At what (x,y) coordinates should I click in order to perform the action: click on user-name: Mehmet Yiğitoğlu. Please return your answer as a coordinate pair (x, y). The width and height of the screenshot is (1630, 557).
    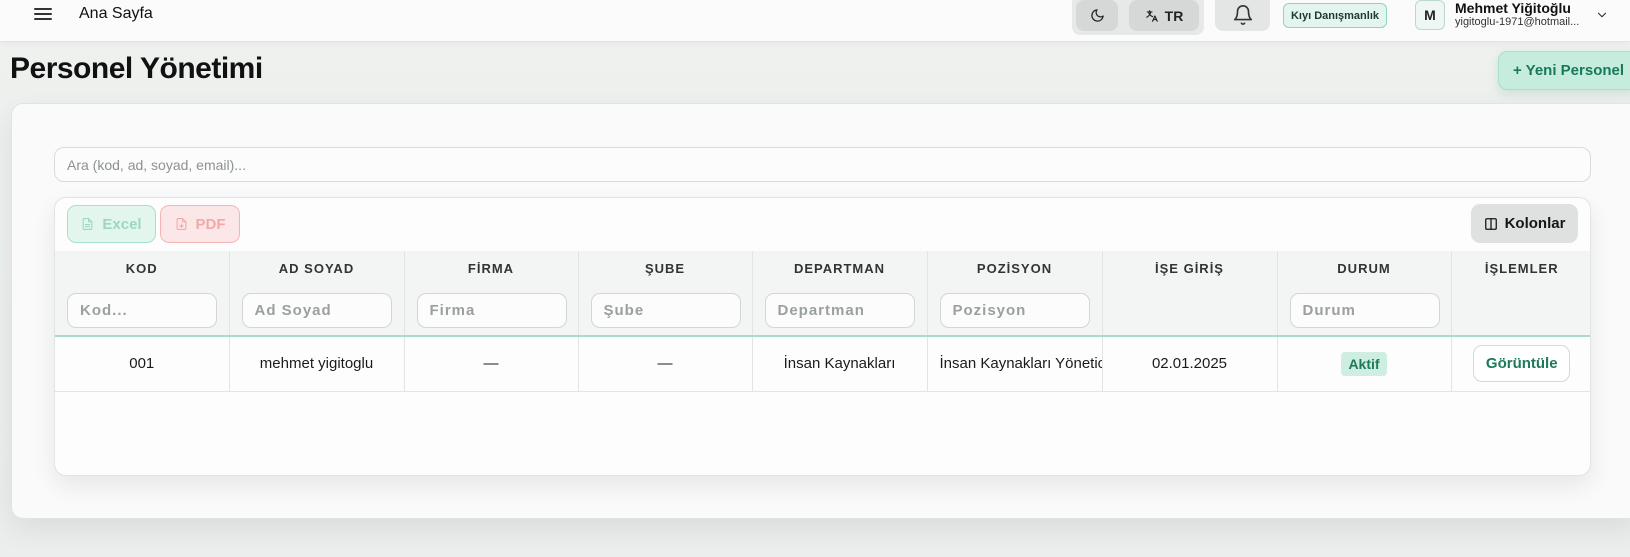
    Looking at the image, I should click on (1513, 8).